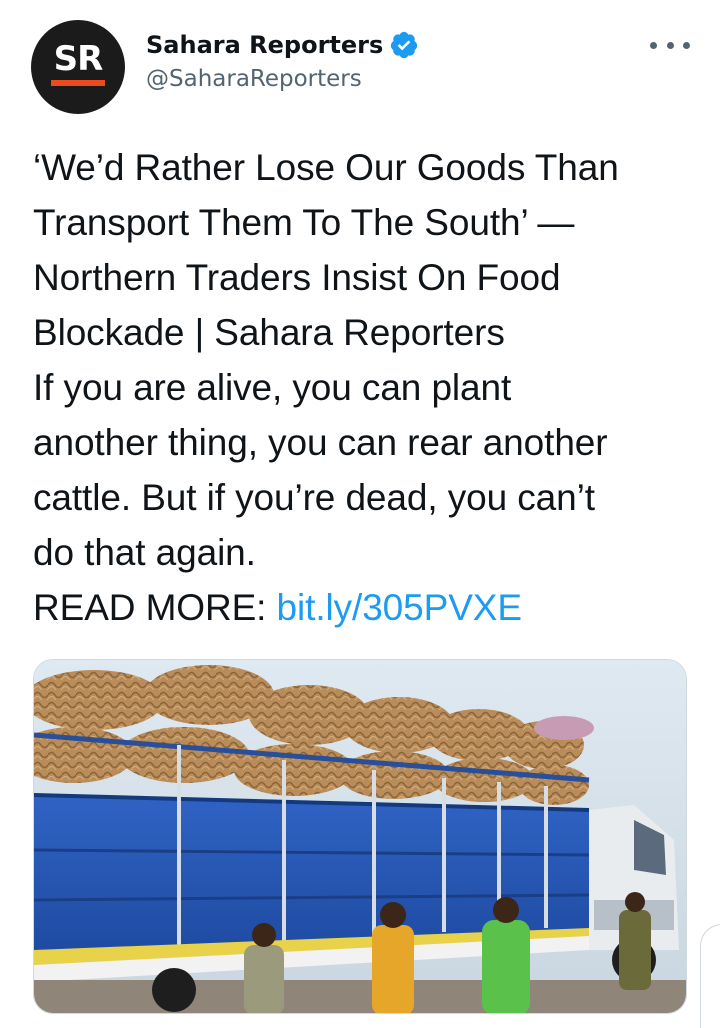 This screenshot has width=720, height=1028. I want to click on avatar: SR, so click(78, 67).